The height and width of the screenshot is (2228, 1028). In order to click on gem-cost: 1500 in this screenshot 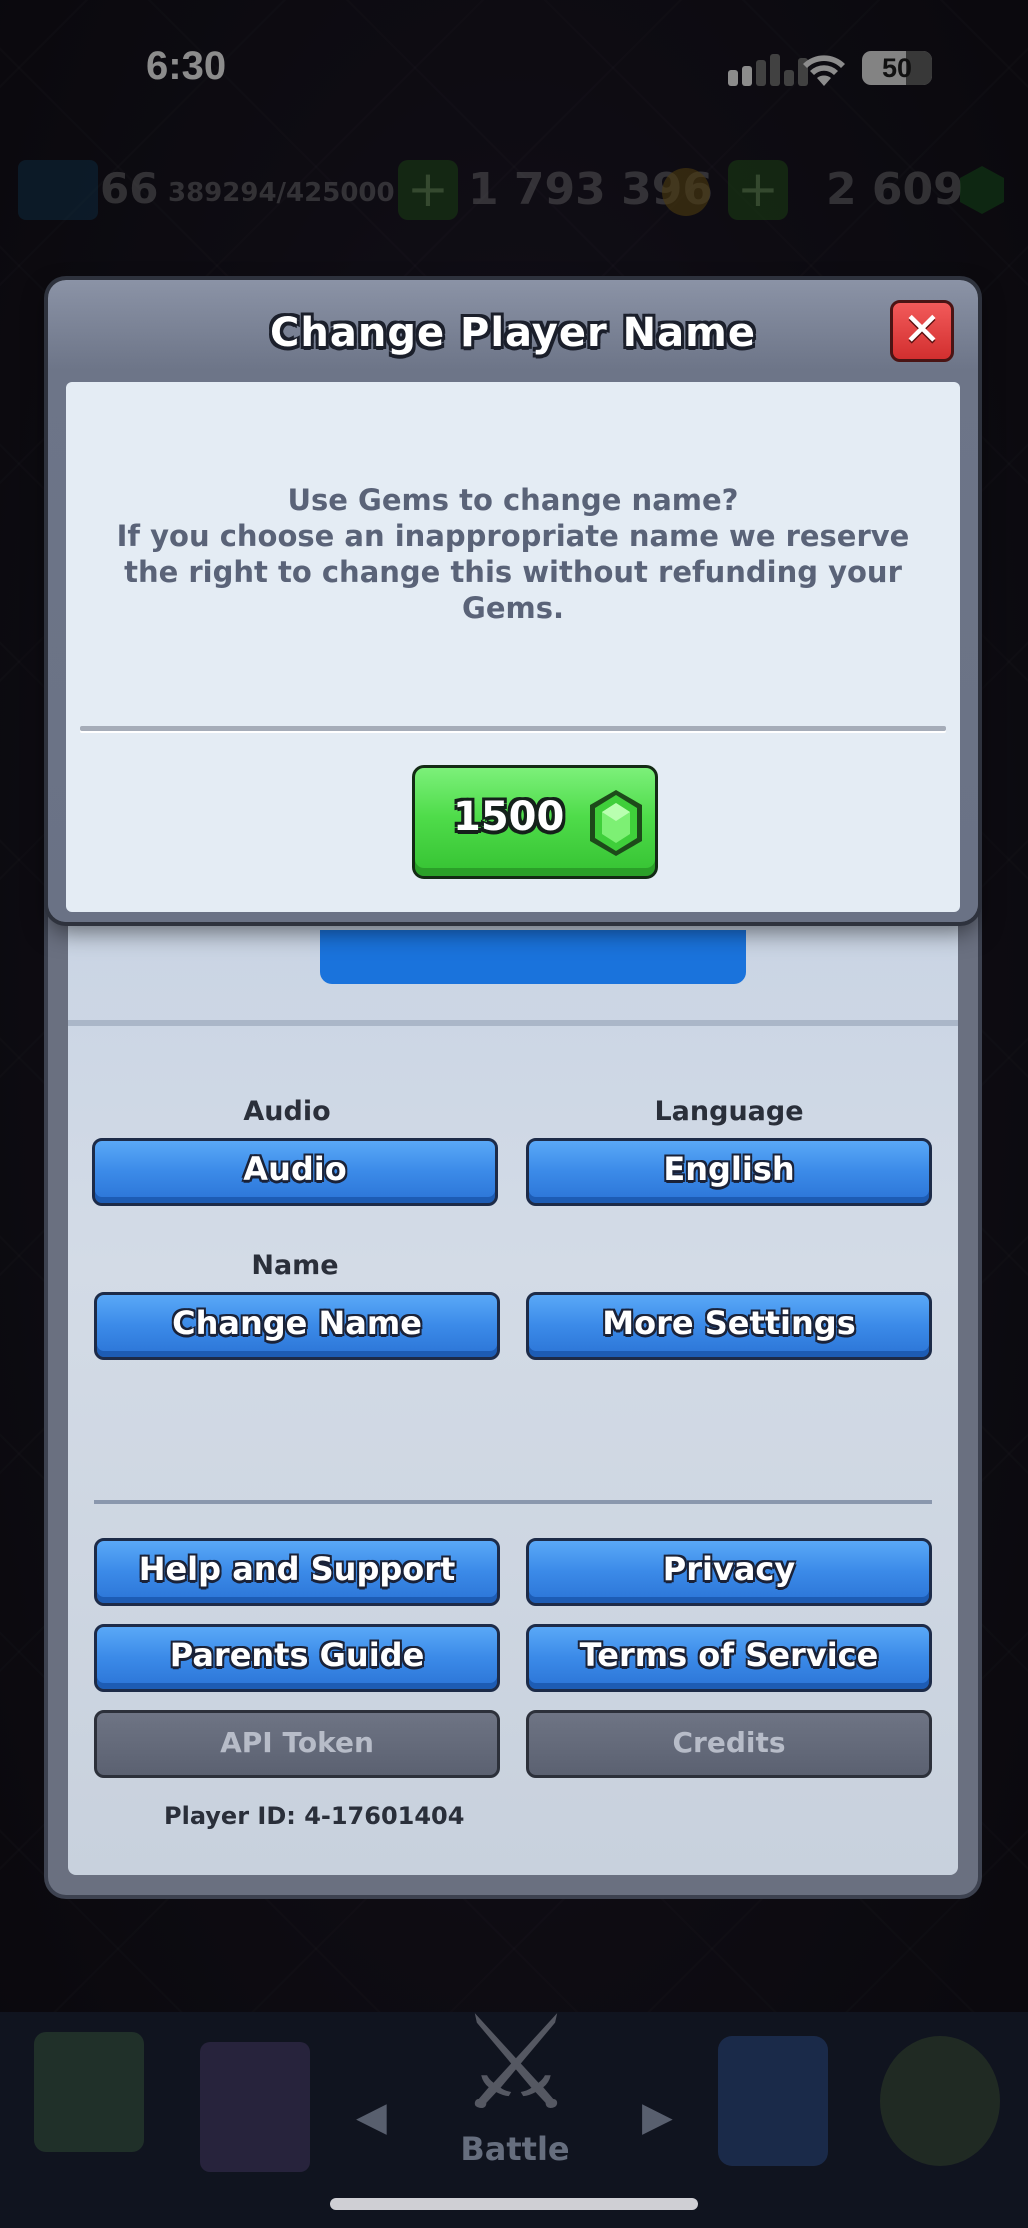, I will do `click(509, 817)`.